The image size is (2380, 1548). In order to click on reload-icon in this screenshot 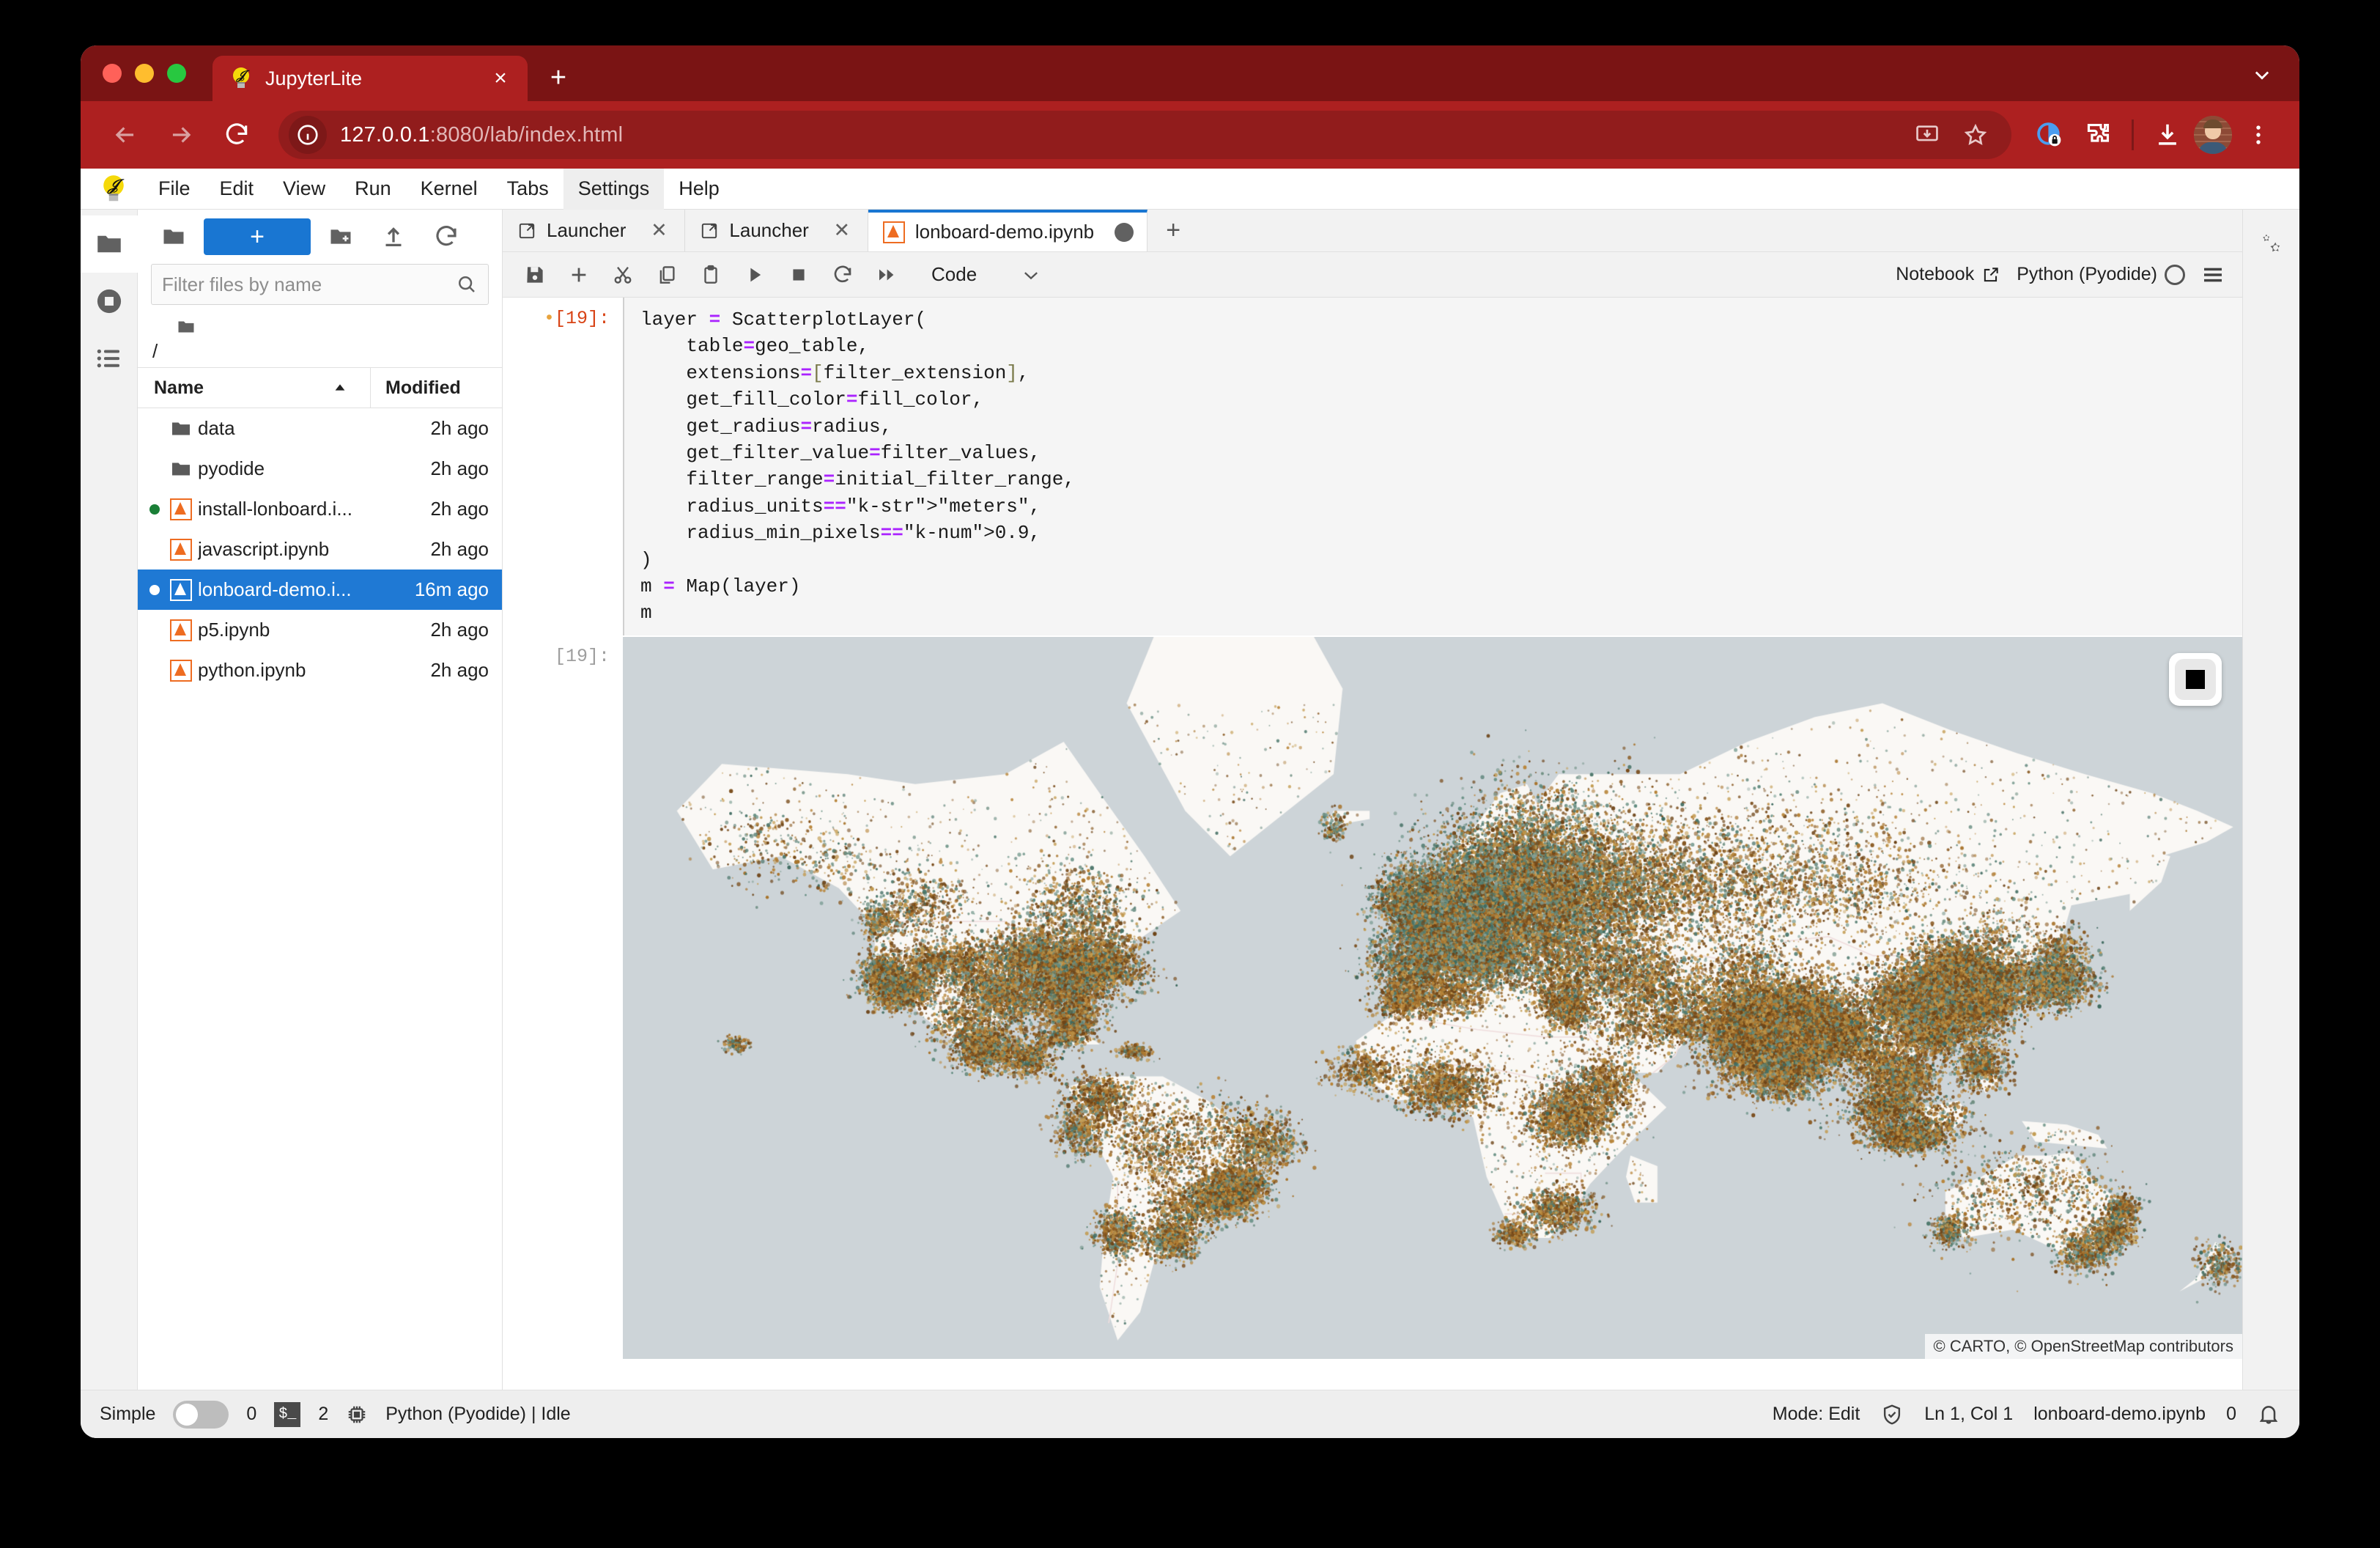, I will do `click(236, 135)`.